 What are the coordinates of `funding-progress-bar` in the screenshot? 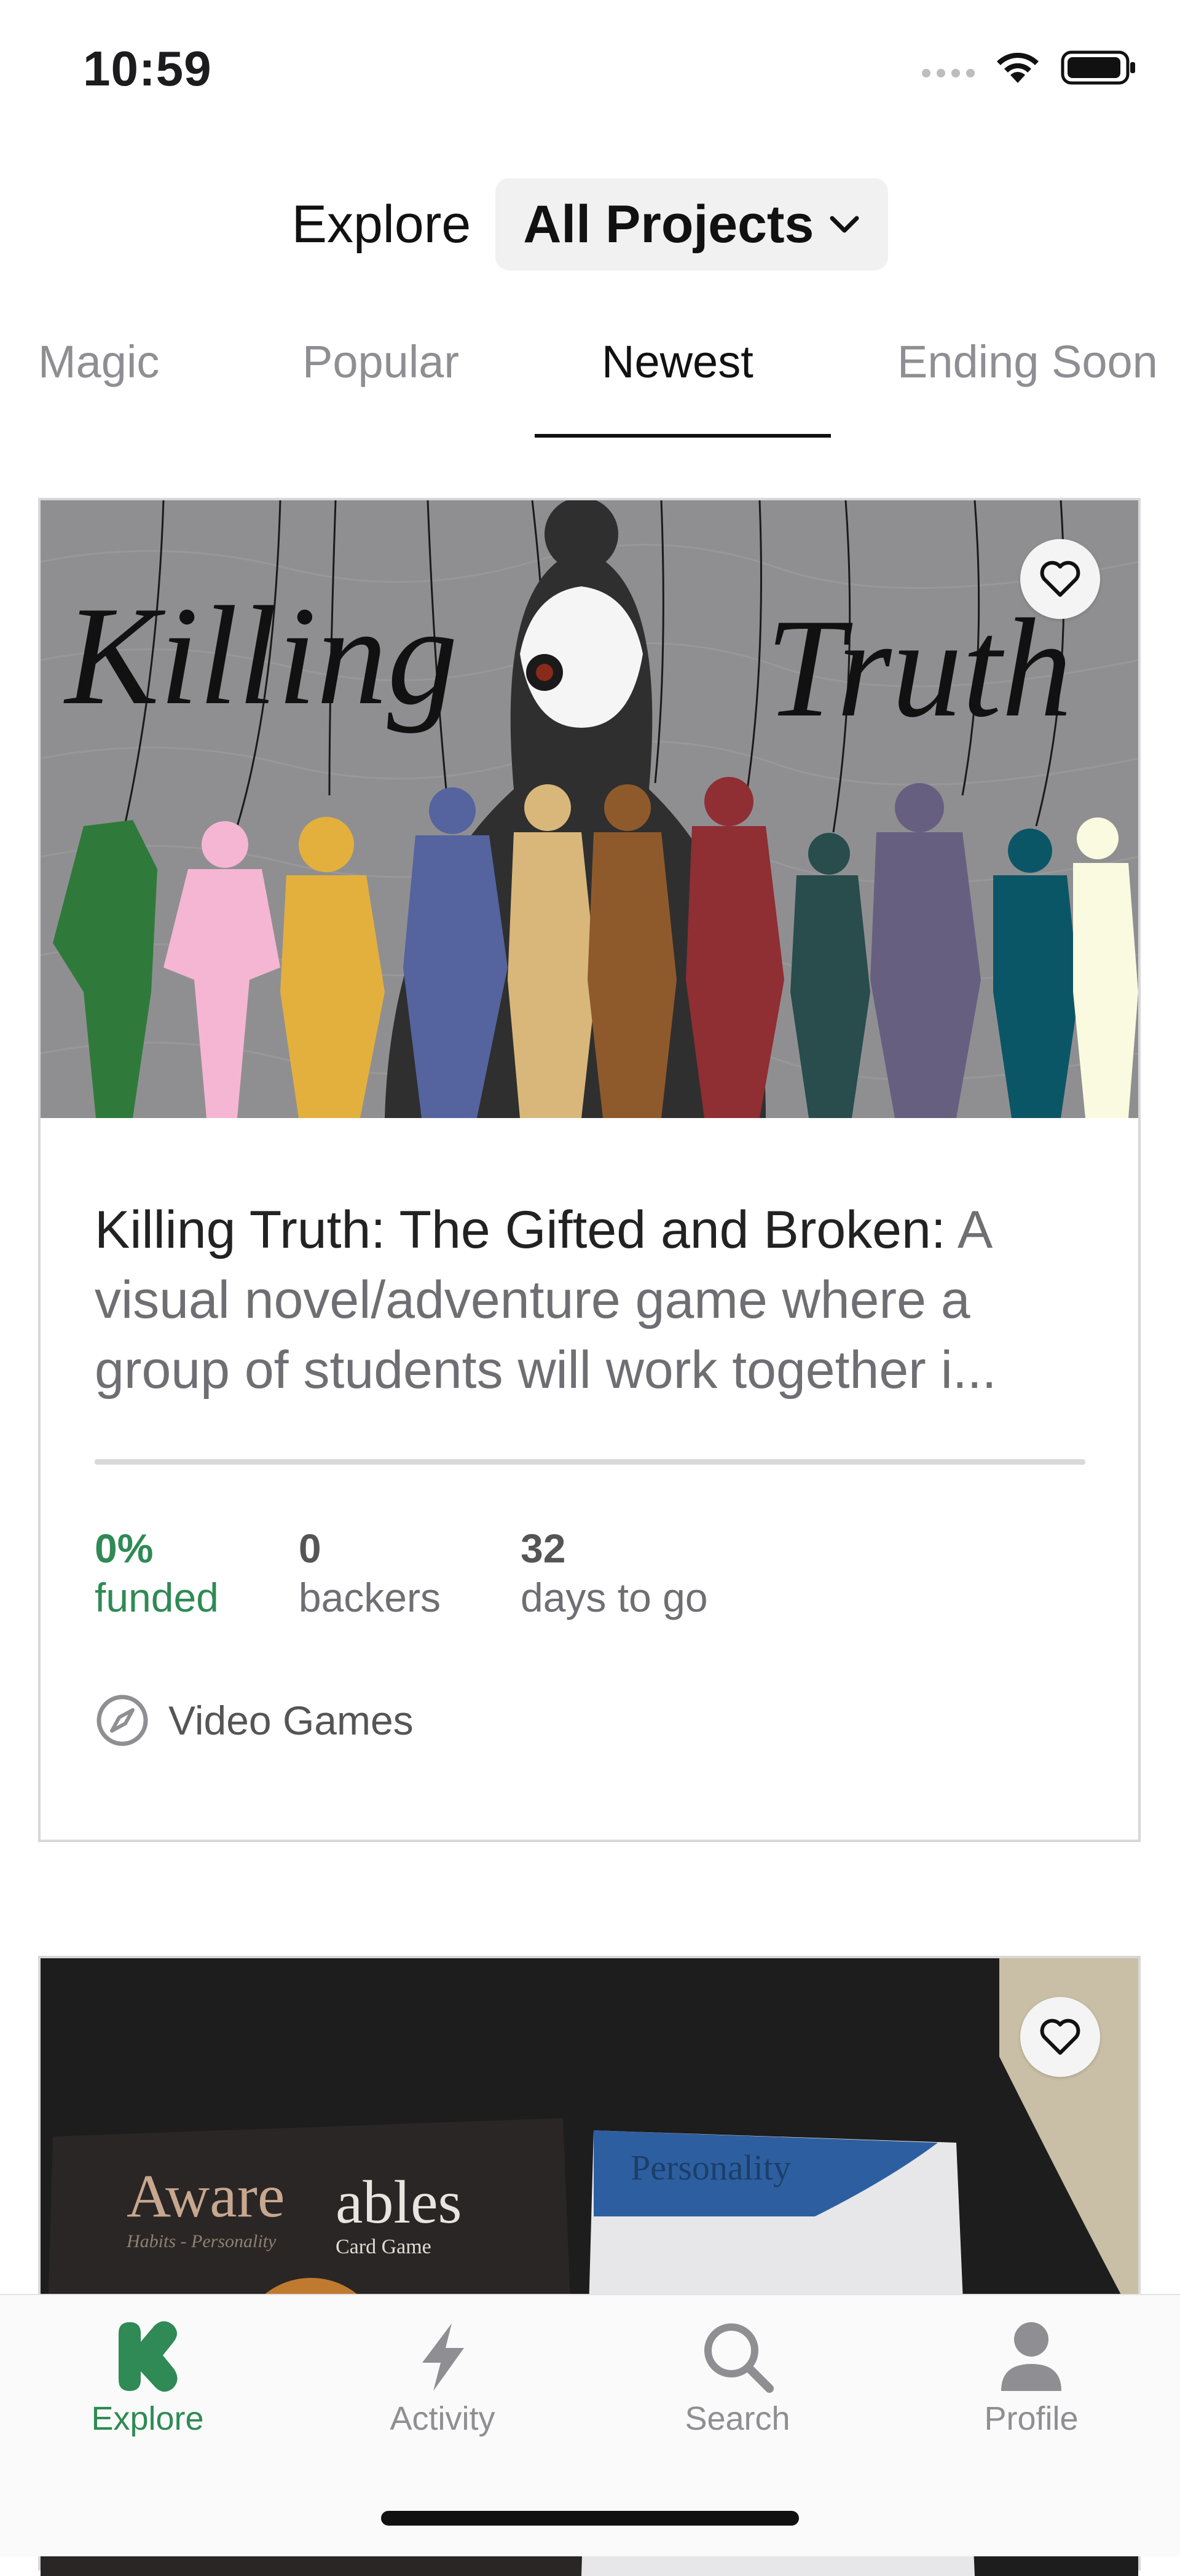 It's located at (590, 1462).